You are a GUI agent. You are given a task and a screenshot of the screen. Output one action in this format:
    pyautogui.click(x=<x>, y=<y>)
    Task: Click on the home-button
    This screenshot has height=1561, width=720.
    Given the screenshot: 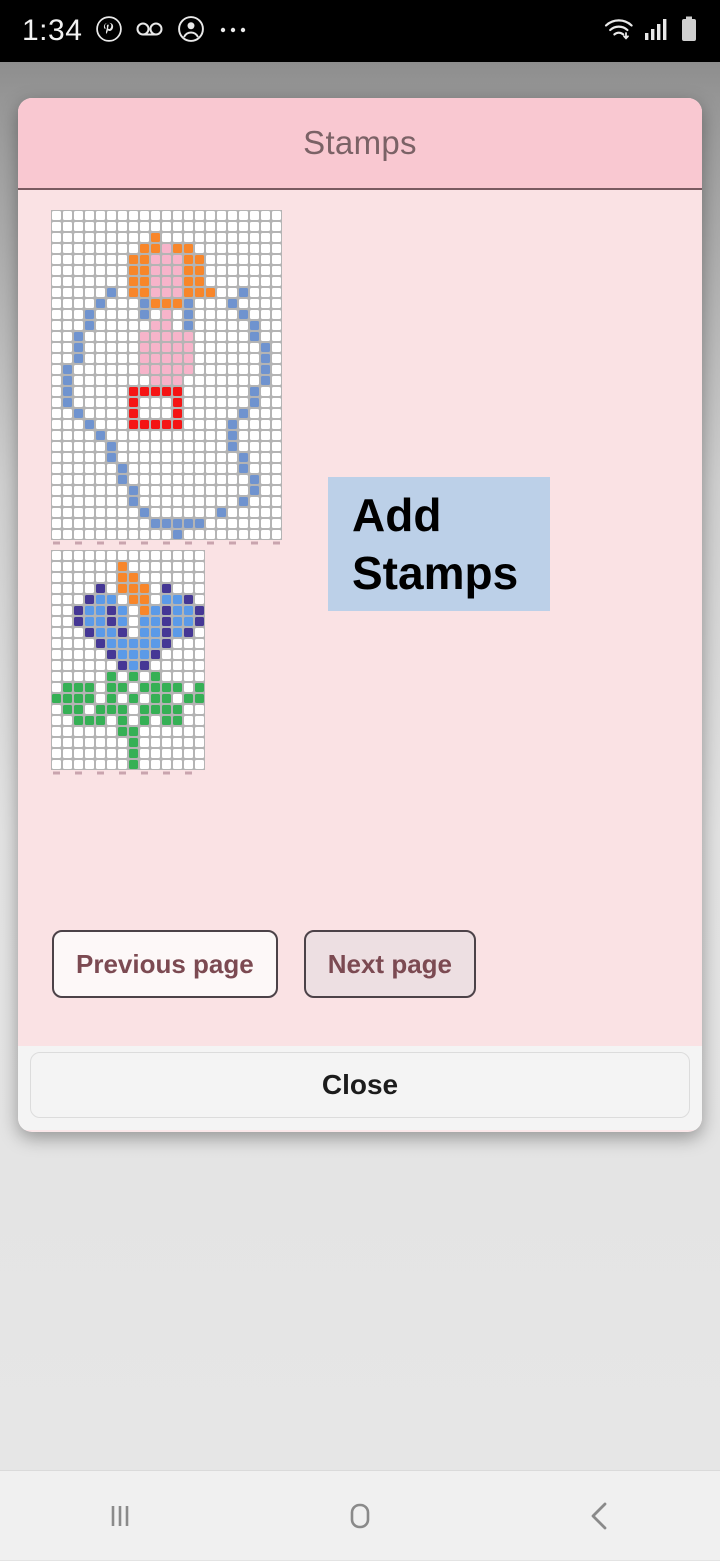 What is the action you would take?
    pyautogui.click(x=360, y=1516)
    